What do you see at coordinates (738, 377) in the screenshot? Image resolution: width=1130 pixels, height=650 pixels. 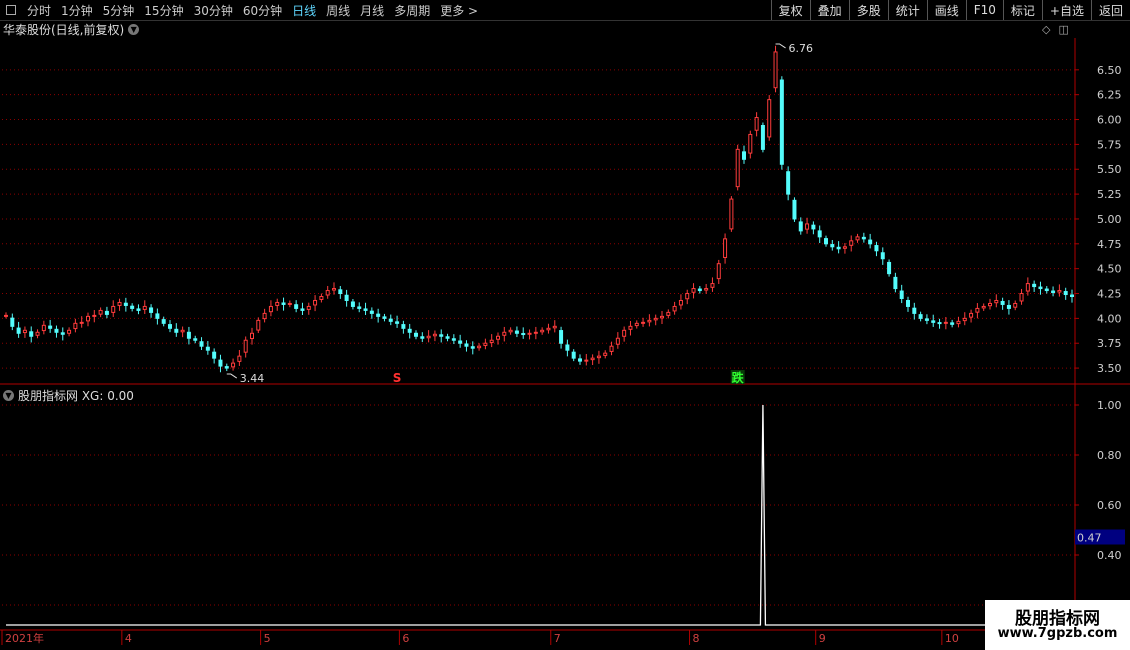 I see `signal-fall-marker: 跌` at bounding box center [738, 377].